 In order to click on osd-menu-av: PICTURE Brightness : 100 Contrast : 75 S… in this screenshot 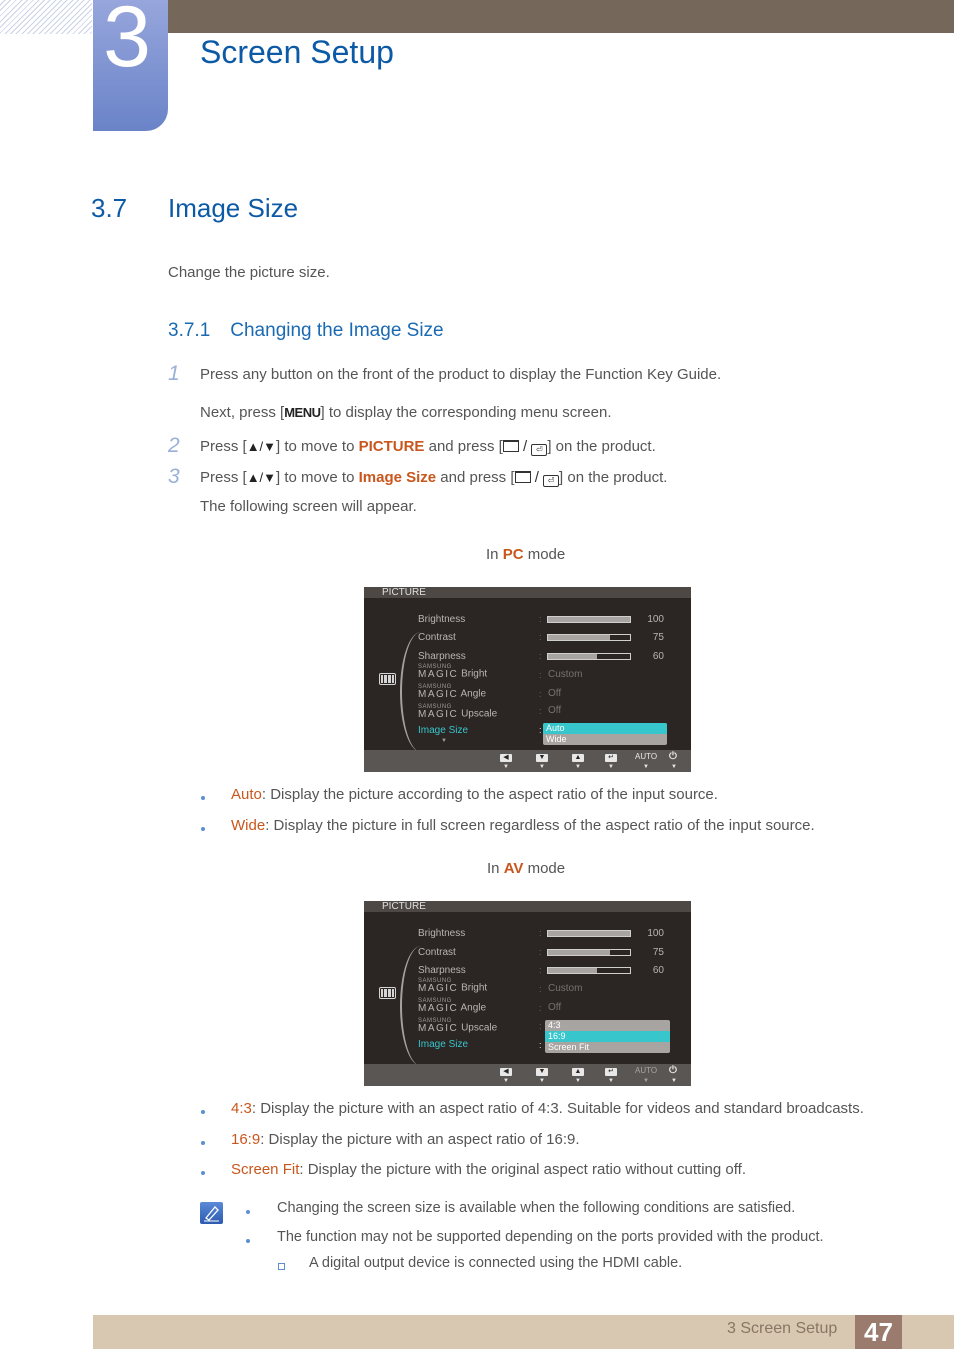, I will do `click(527, 993)`.